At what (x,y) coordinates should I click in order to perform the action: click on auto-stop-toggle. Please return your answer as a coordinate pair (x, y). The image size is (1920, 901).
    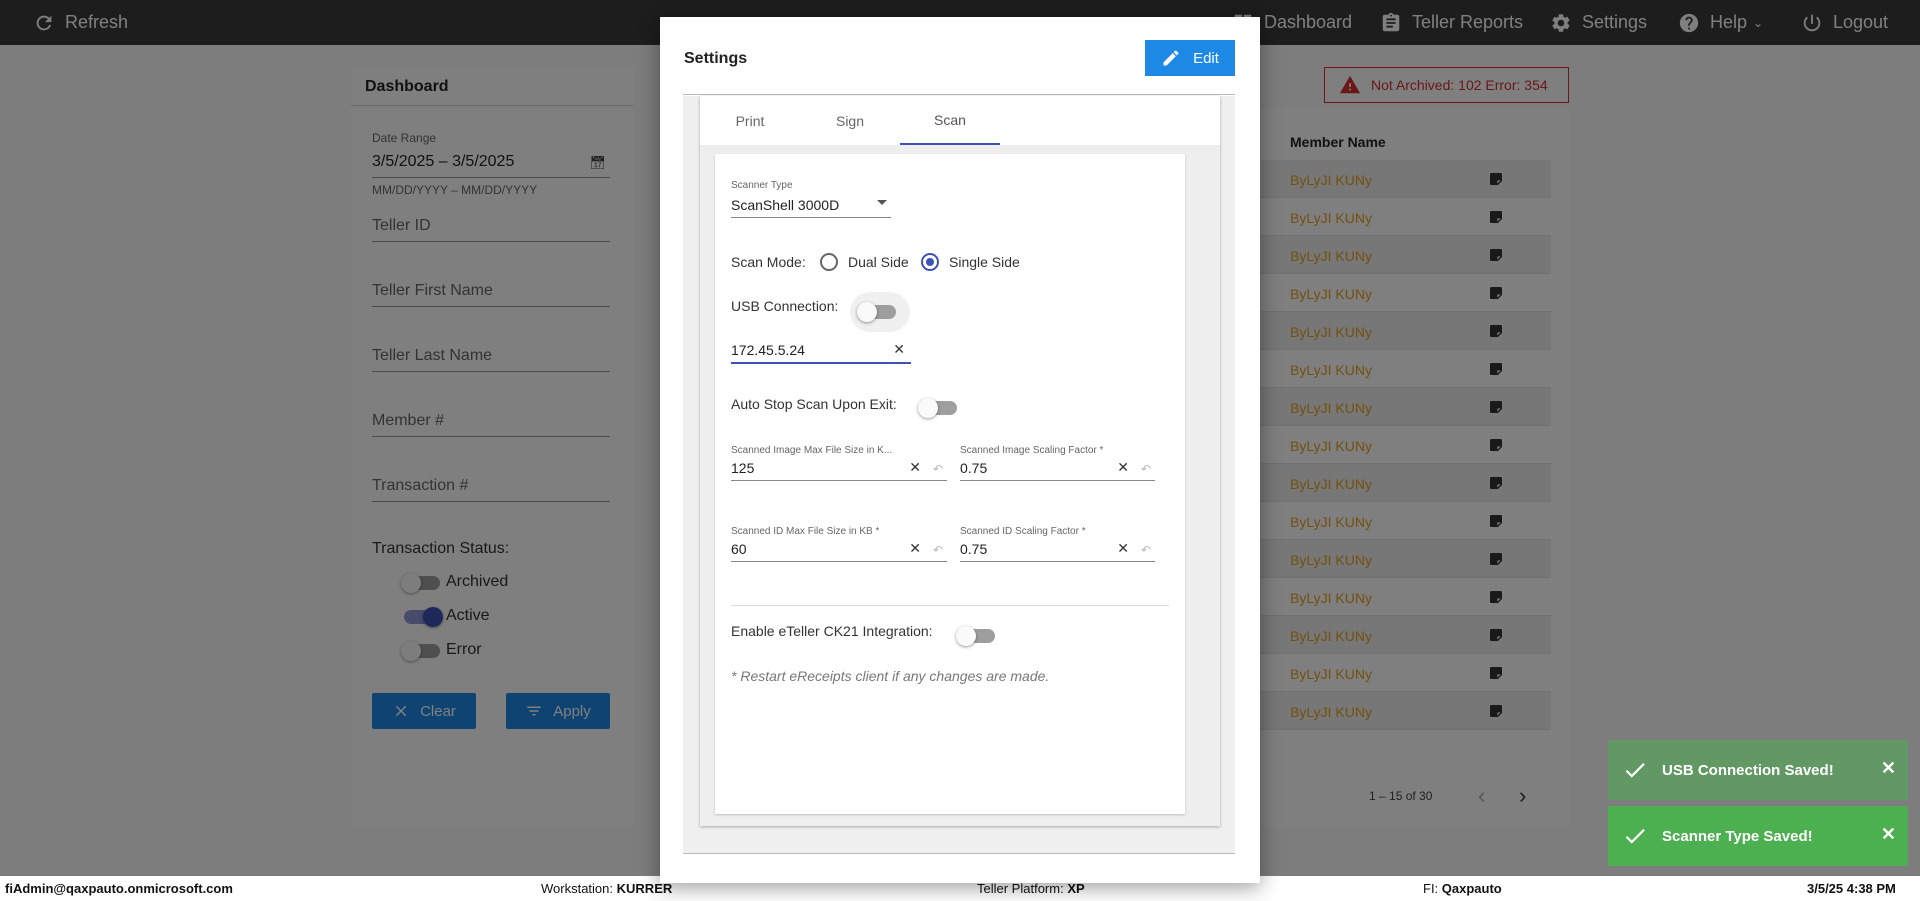
    Looking at the image, I should click on (937, 408).